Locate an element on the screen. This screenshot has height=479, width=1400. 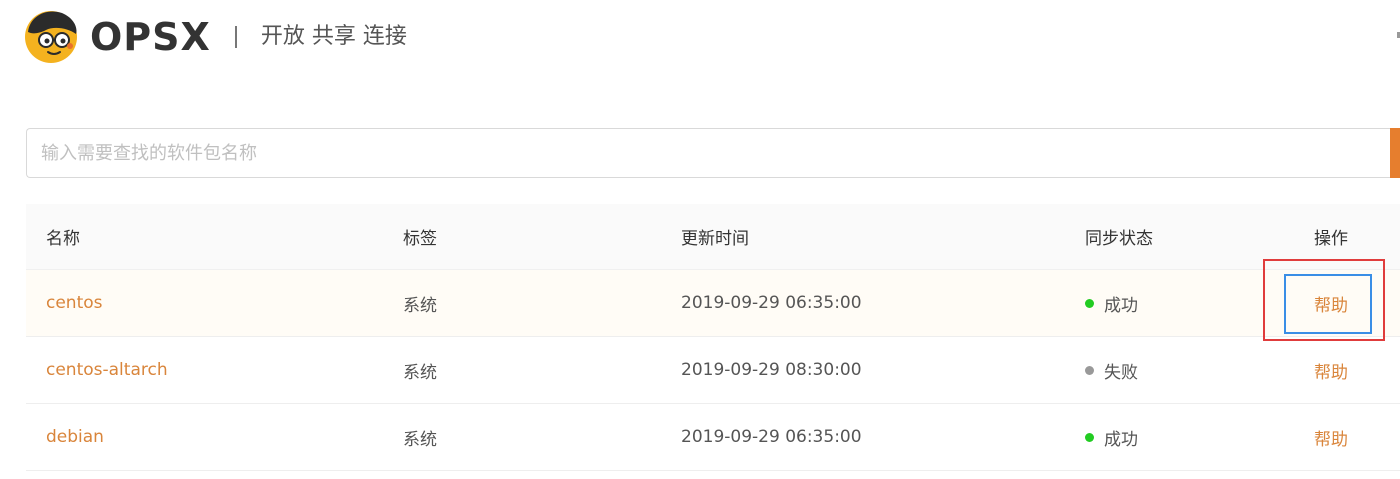
search-button is located at coordinates (1395, 153).